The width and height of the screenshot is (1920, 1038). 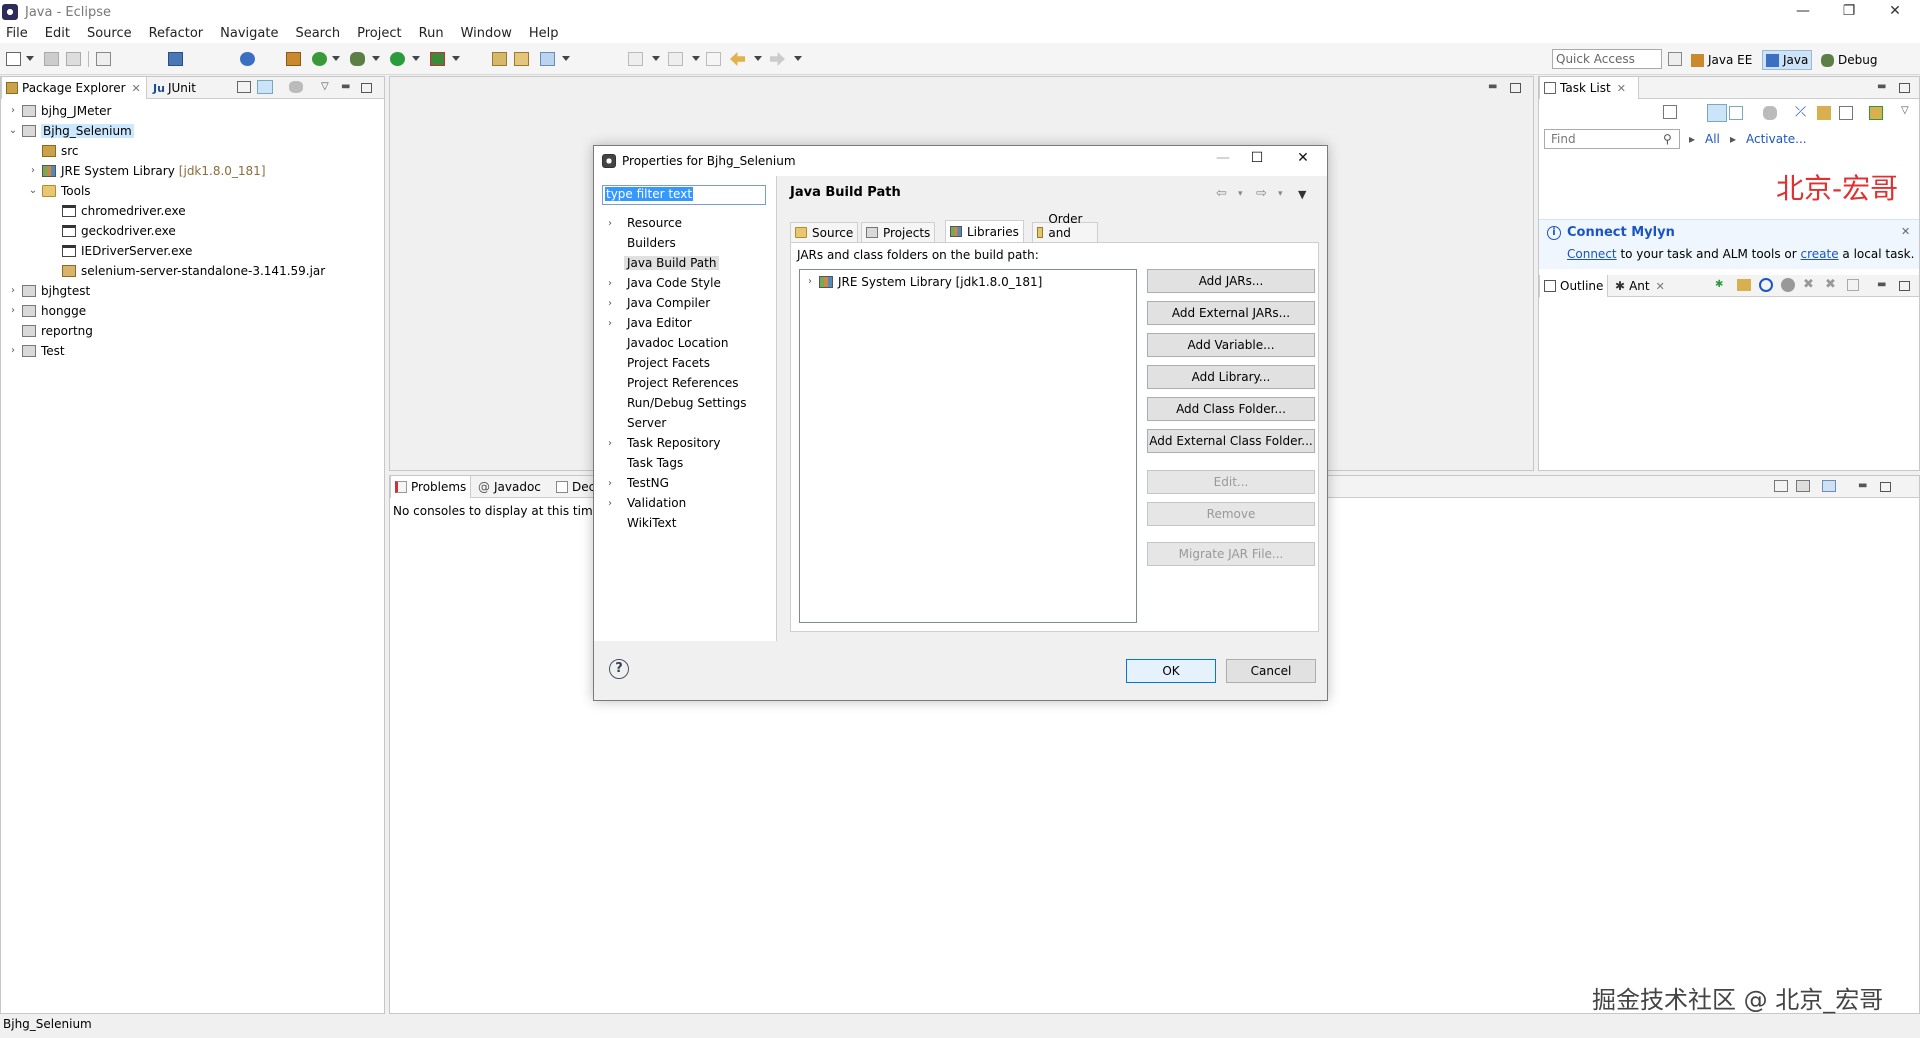 I want to click on perspective-java: Java, so click(x=1787, y=60).